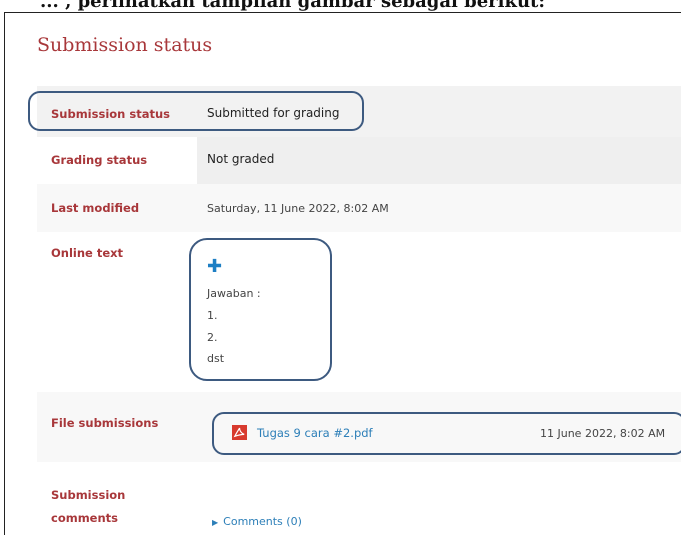  Describe the element at coordinates (105, 423) in the screenshot. I see `label-file-submissions: File submissions` at that location.